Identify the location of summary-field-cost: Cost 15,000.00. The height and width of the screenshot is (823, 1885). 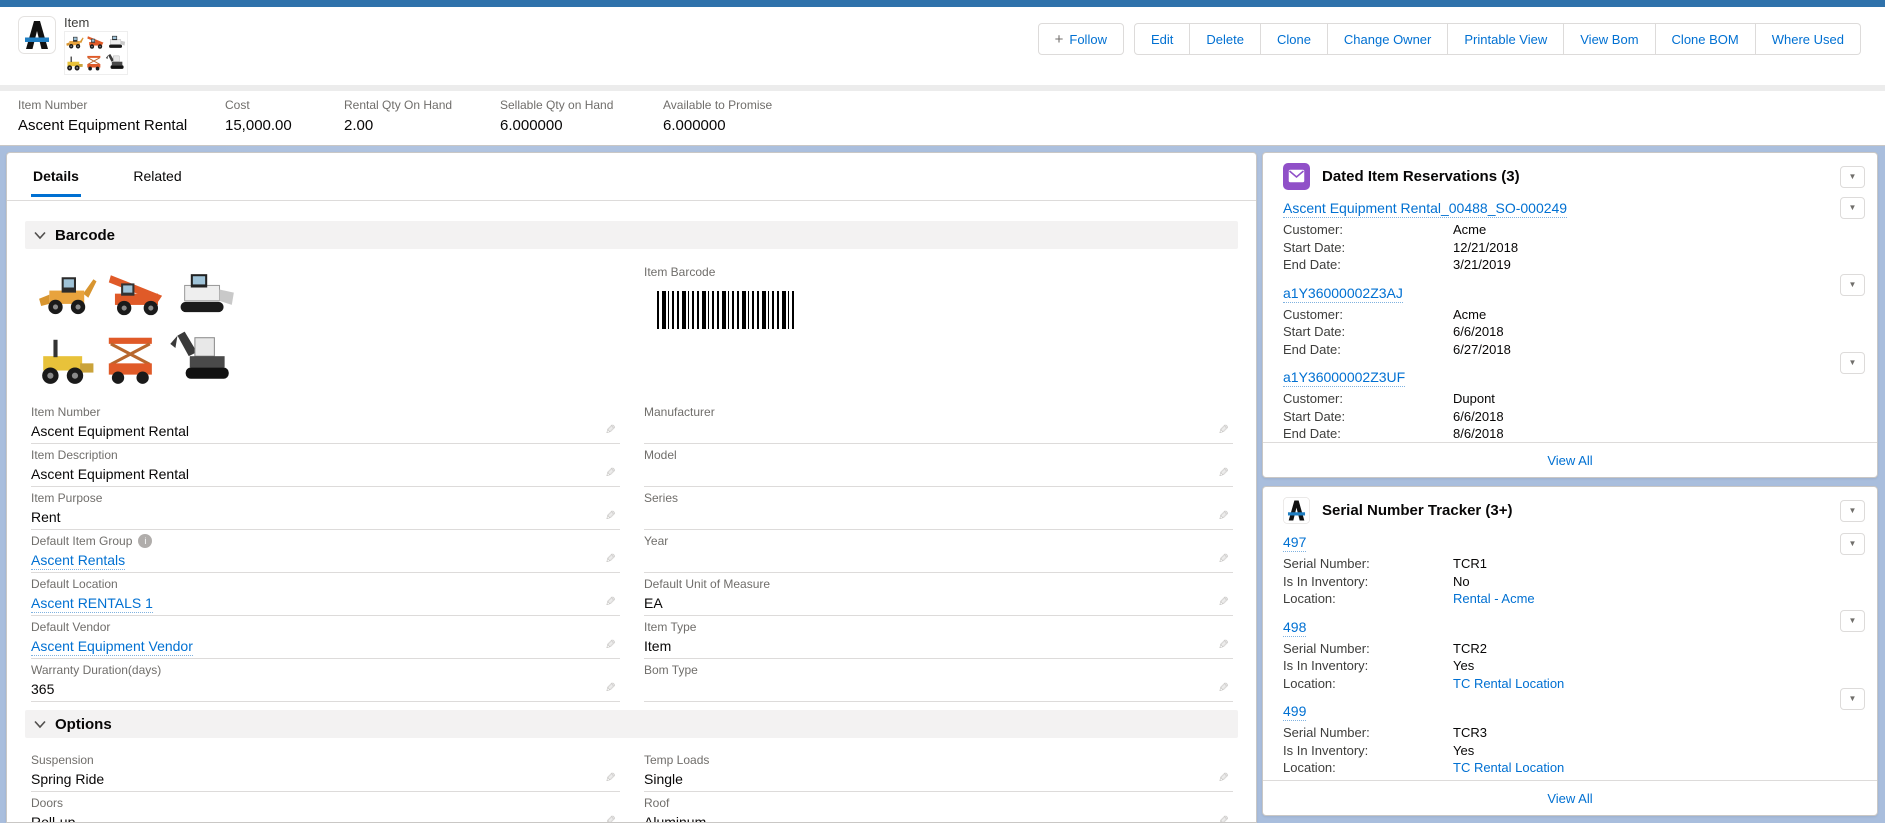
(258, 116).